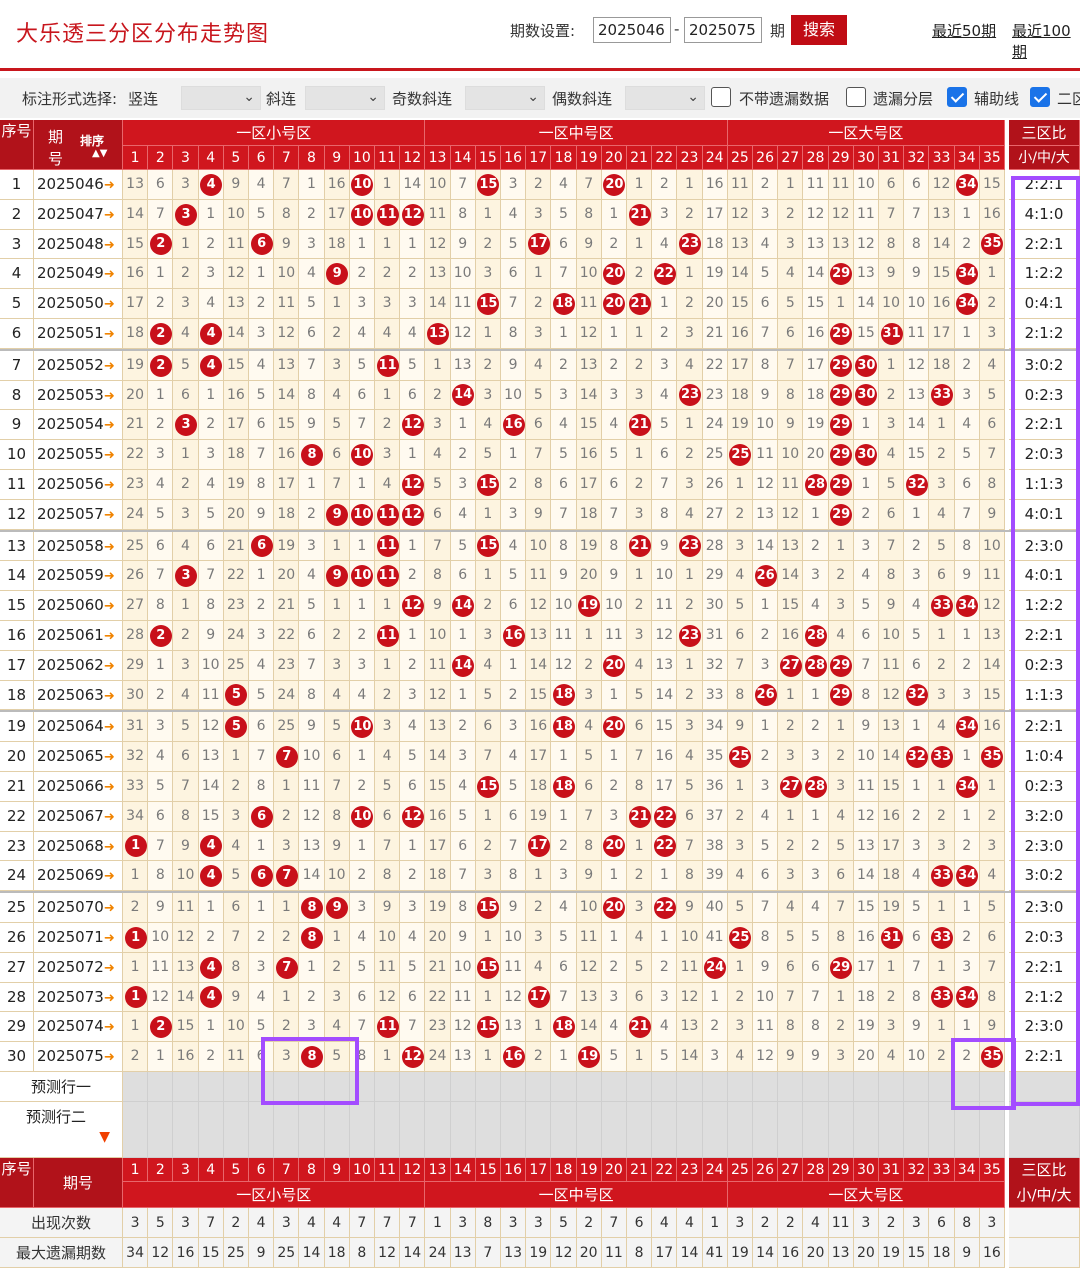 The width and height of the screenshot is (1080, 1276). I want to click on extra-zone-checkbox, so click(1040, 97).